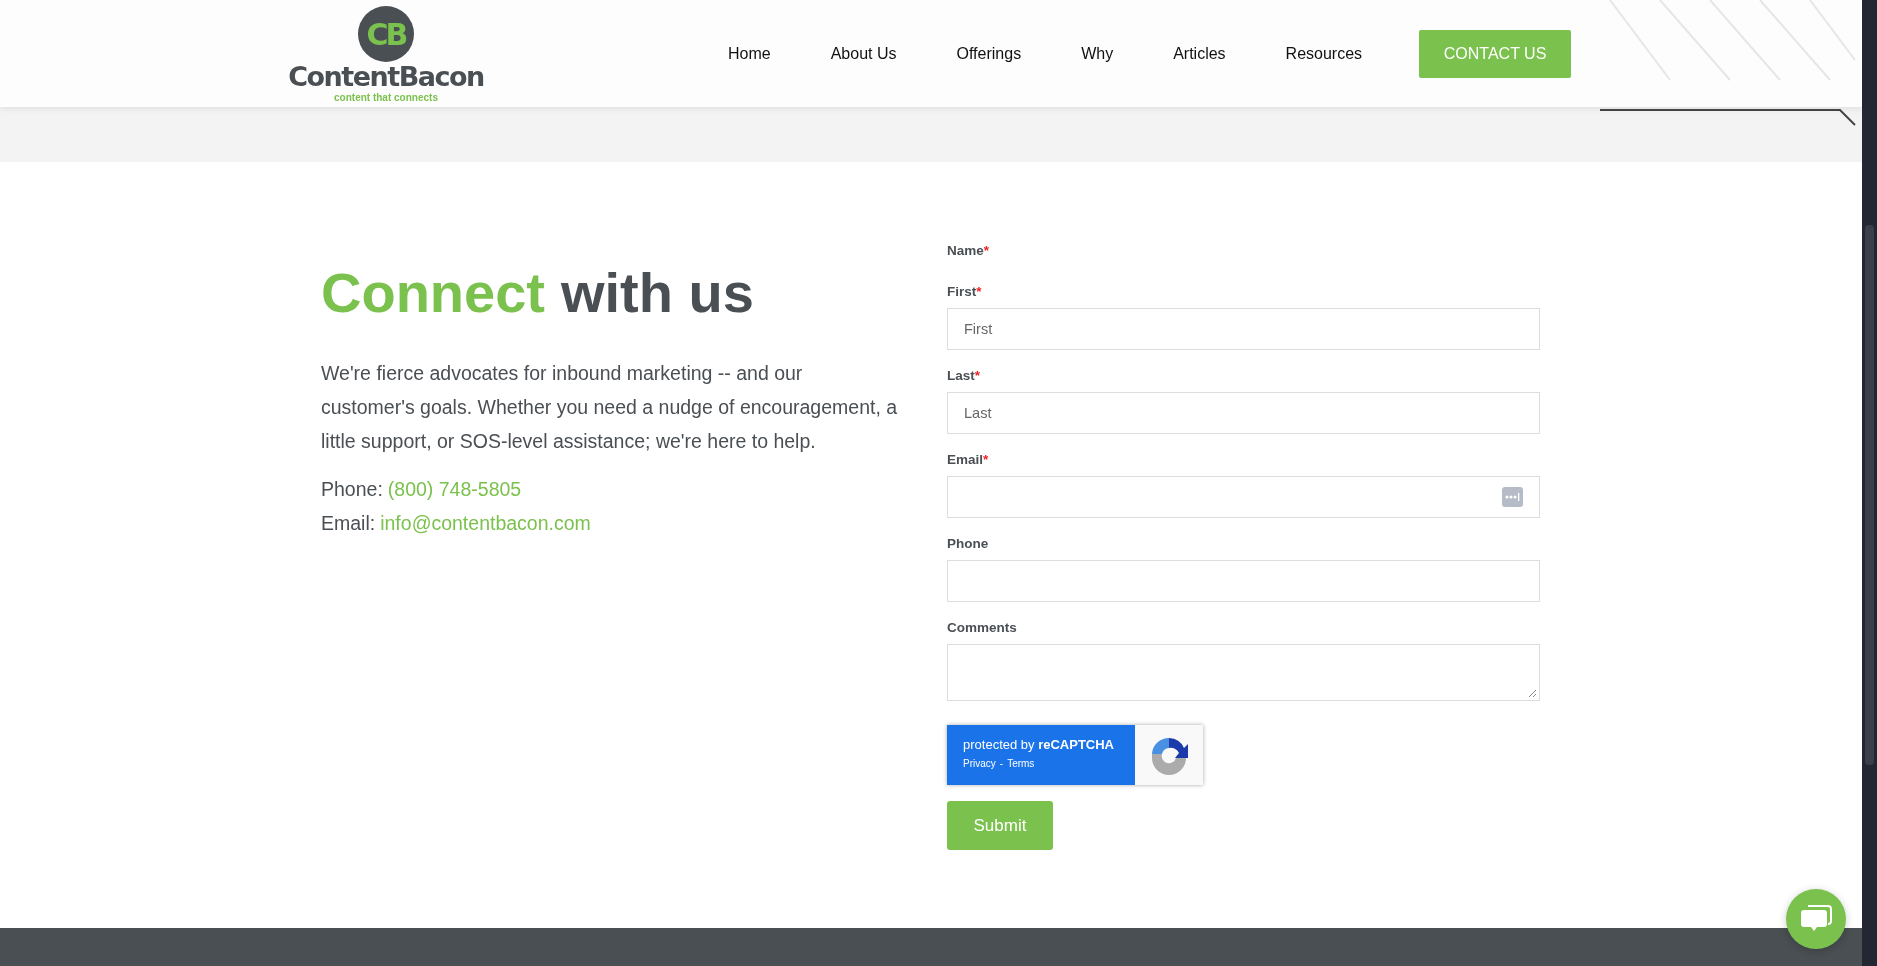 Image resolution: width=1877 pixels, height=966 pixels. I want to click on nav-link: Home, so click(749, 53).